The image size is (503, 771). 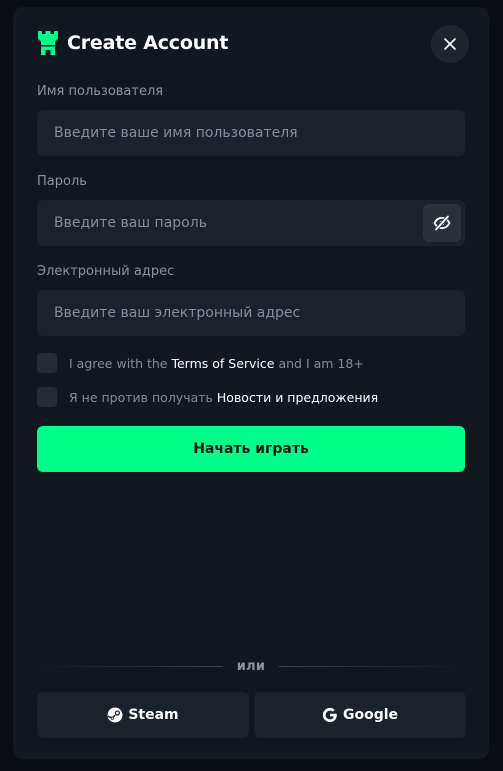 I want to click on start-playing-button: Начать играть, so click(x=251, y=449).